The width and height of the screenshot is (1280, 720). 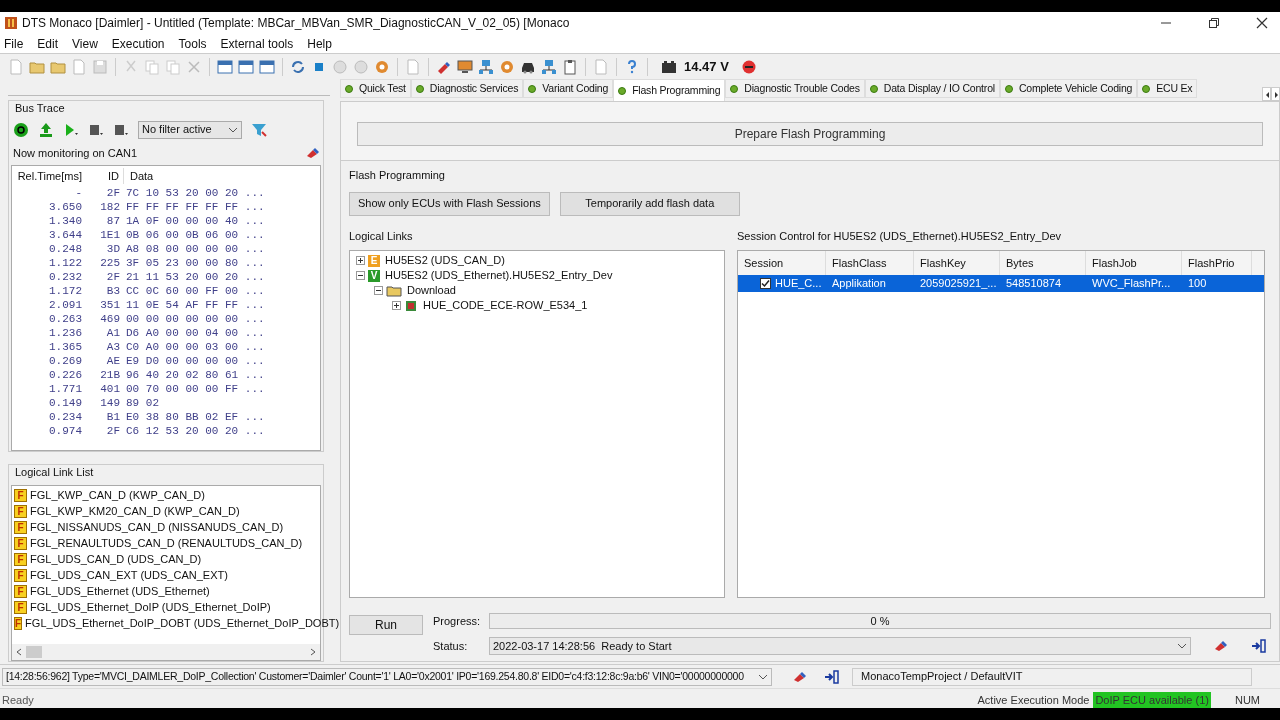 What do you see at coordinates (1001, 283) in the screenshot?
I see `session-row: HUE_C... Applikation 2059025921_... 548510874 WVC_FlashPr... 100` at bounding box center [1001, 283].